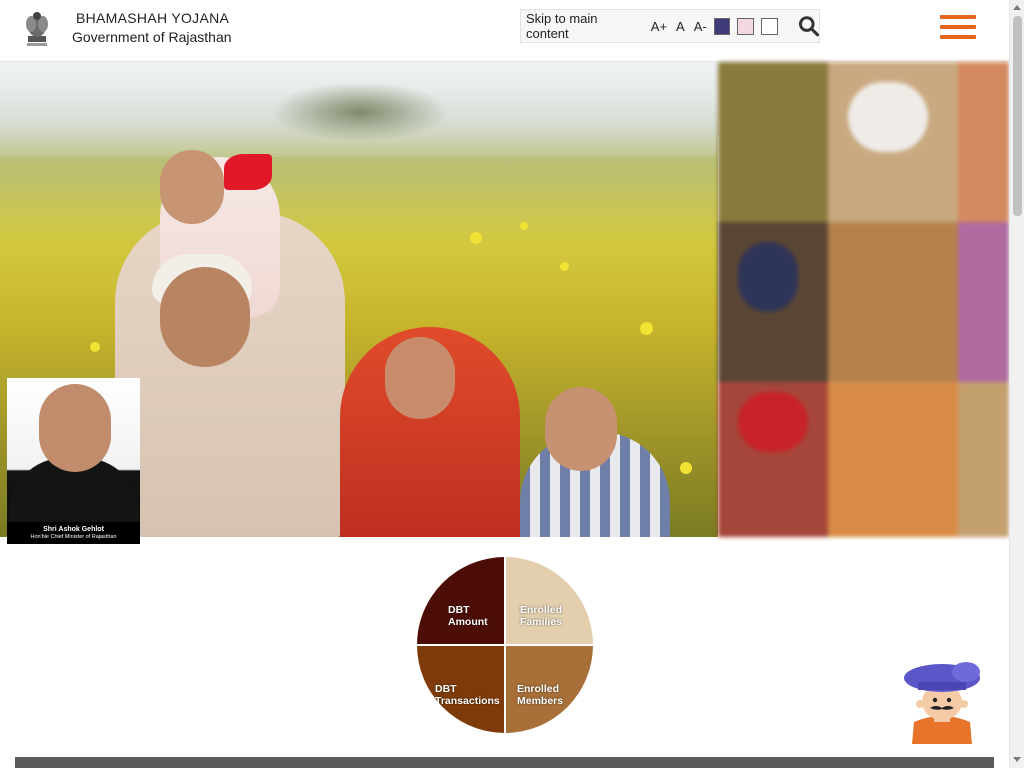 This screenshot has width=1024, height=768. Describe the element at coordinates (670, 26) in the screenshot. I see `accessibility-toolbar: Skip to main content A+ A A-` at that location.